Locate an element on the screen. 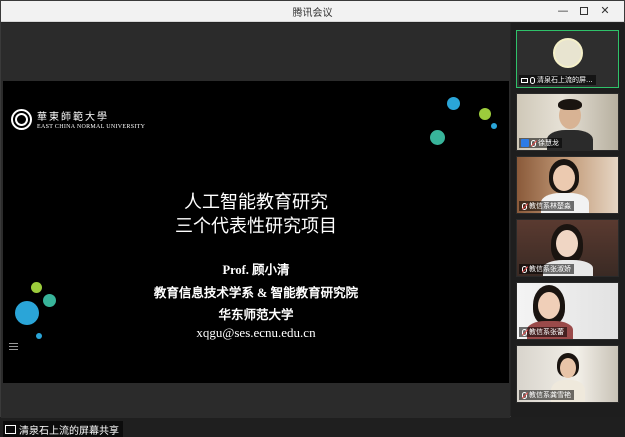 The height and width of the screenshot is (437, 625). screen-icon is located at coordinates (524, 80).